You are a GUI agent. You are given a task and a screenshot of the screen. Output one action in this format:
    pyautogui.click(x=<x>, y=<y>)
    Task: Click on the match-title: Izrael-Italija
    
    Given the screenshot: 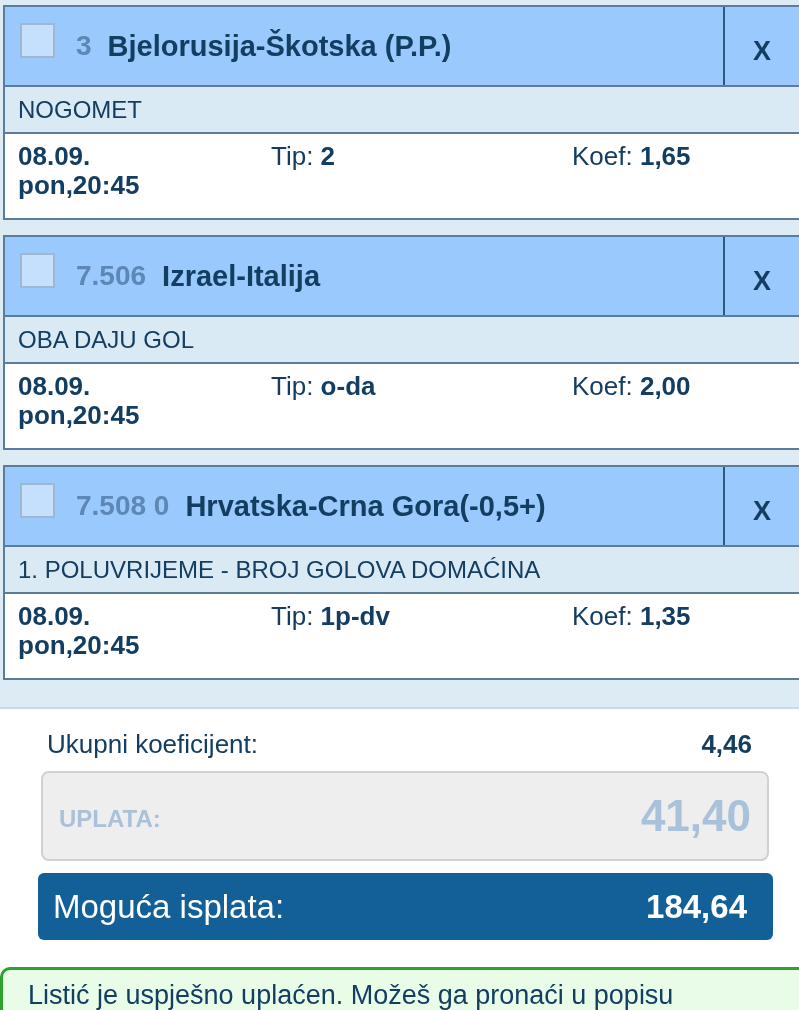 What is the action you would take?
    pyautogui.click(x=241, y=276)
    